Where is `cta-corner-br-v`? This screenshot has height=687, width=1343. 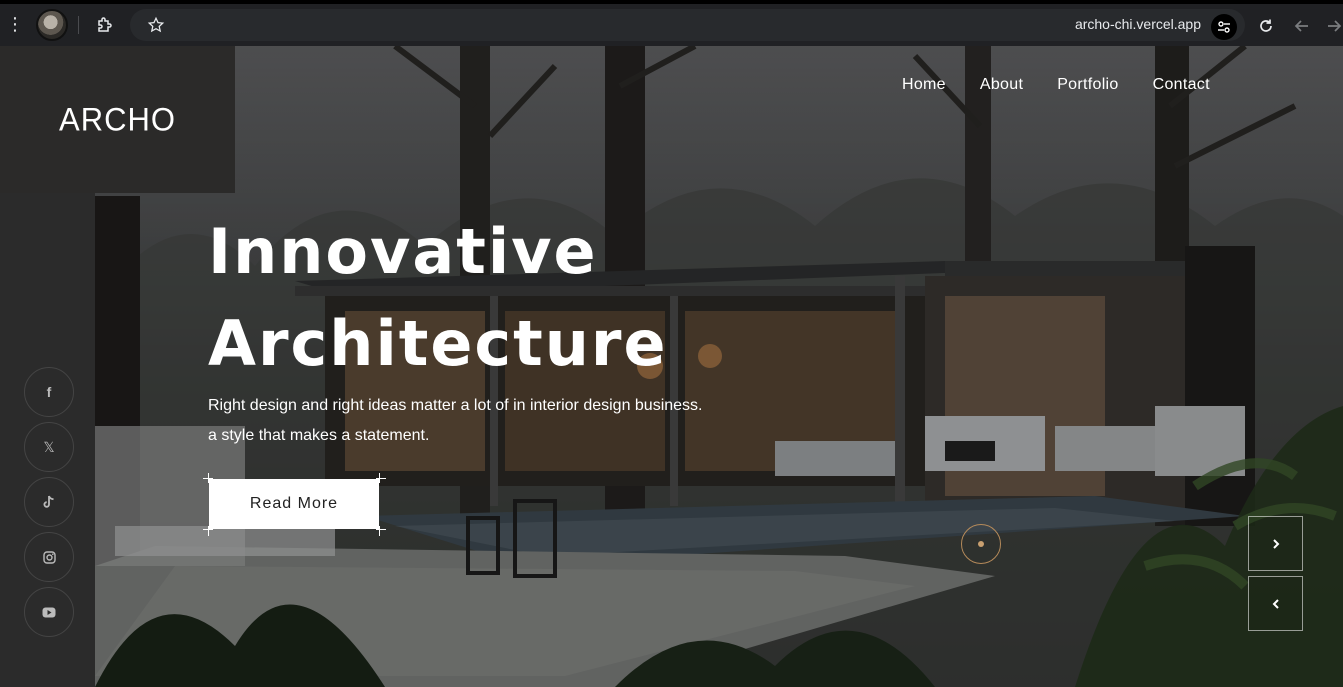
cta-corner-br-v is located at coordinates (379, 531).